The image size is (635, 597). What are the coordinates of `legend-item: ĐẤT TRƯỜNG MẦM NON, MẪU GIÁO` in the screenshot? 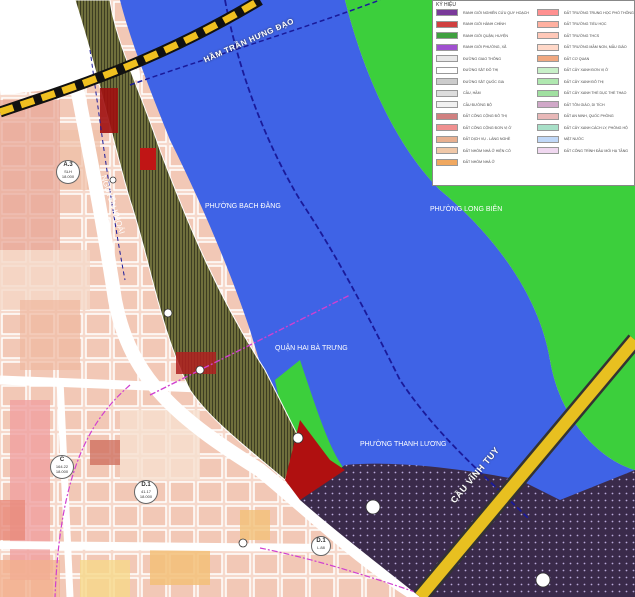 It's located at (585, 48).